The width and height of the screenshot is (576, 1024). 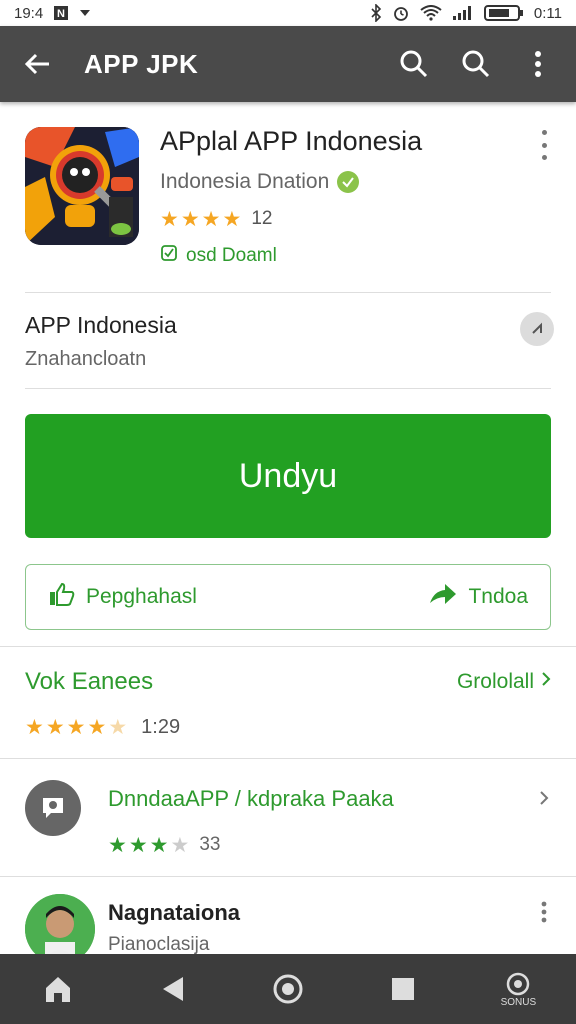 I want to click on back-arrow-icon, so click(x=38, y=64).